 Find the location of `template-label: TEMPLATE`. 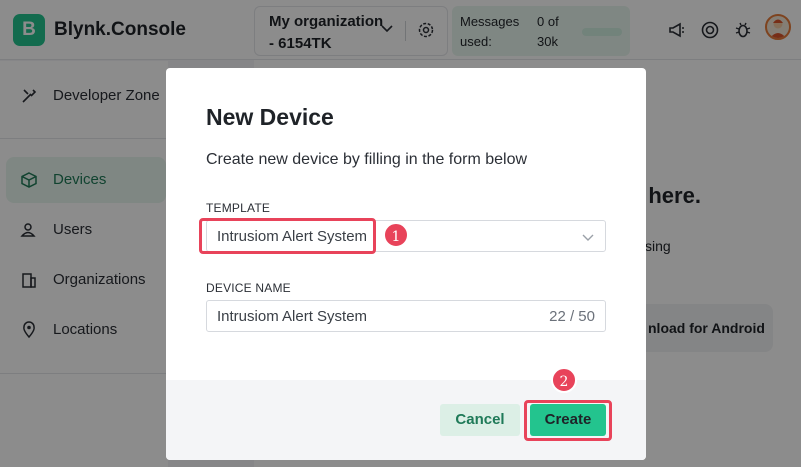

template-label: TEMPLATE is located at coordinates (238, 208).